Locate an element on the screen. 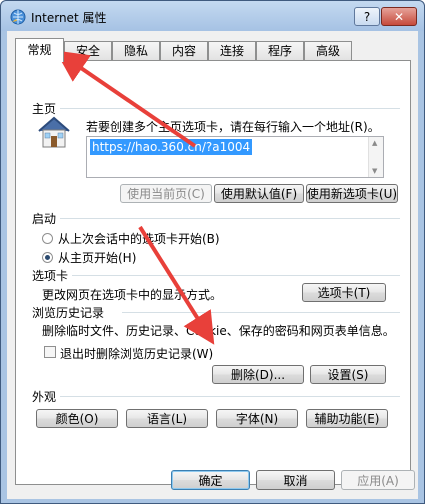  tab-general: 常规 is located at coordinates (39, 50).